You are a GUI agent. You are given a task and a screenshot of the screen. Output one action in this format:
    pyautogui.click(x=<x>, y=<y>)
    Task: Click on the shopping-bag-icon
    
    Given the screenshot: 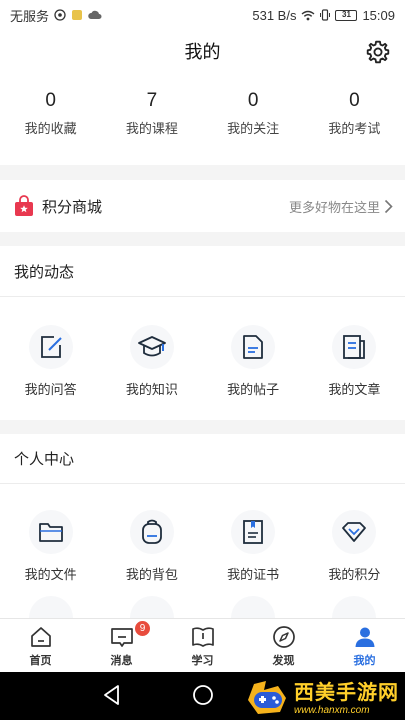 What is the action you would take?
    pyautogui.click(x=24, y=205)
    